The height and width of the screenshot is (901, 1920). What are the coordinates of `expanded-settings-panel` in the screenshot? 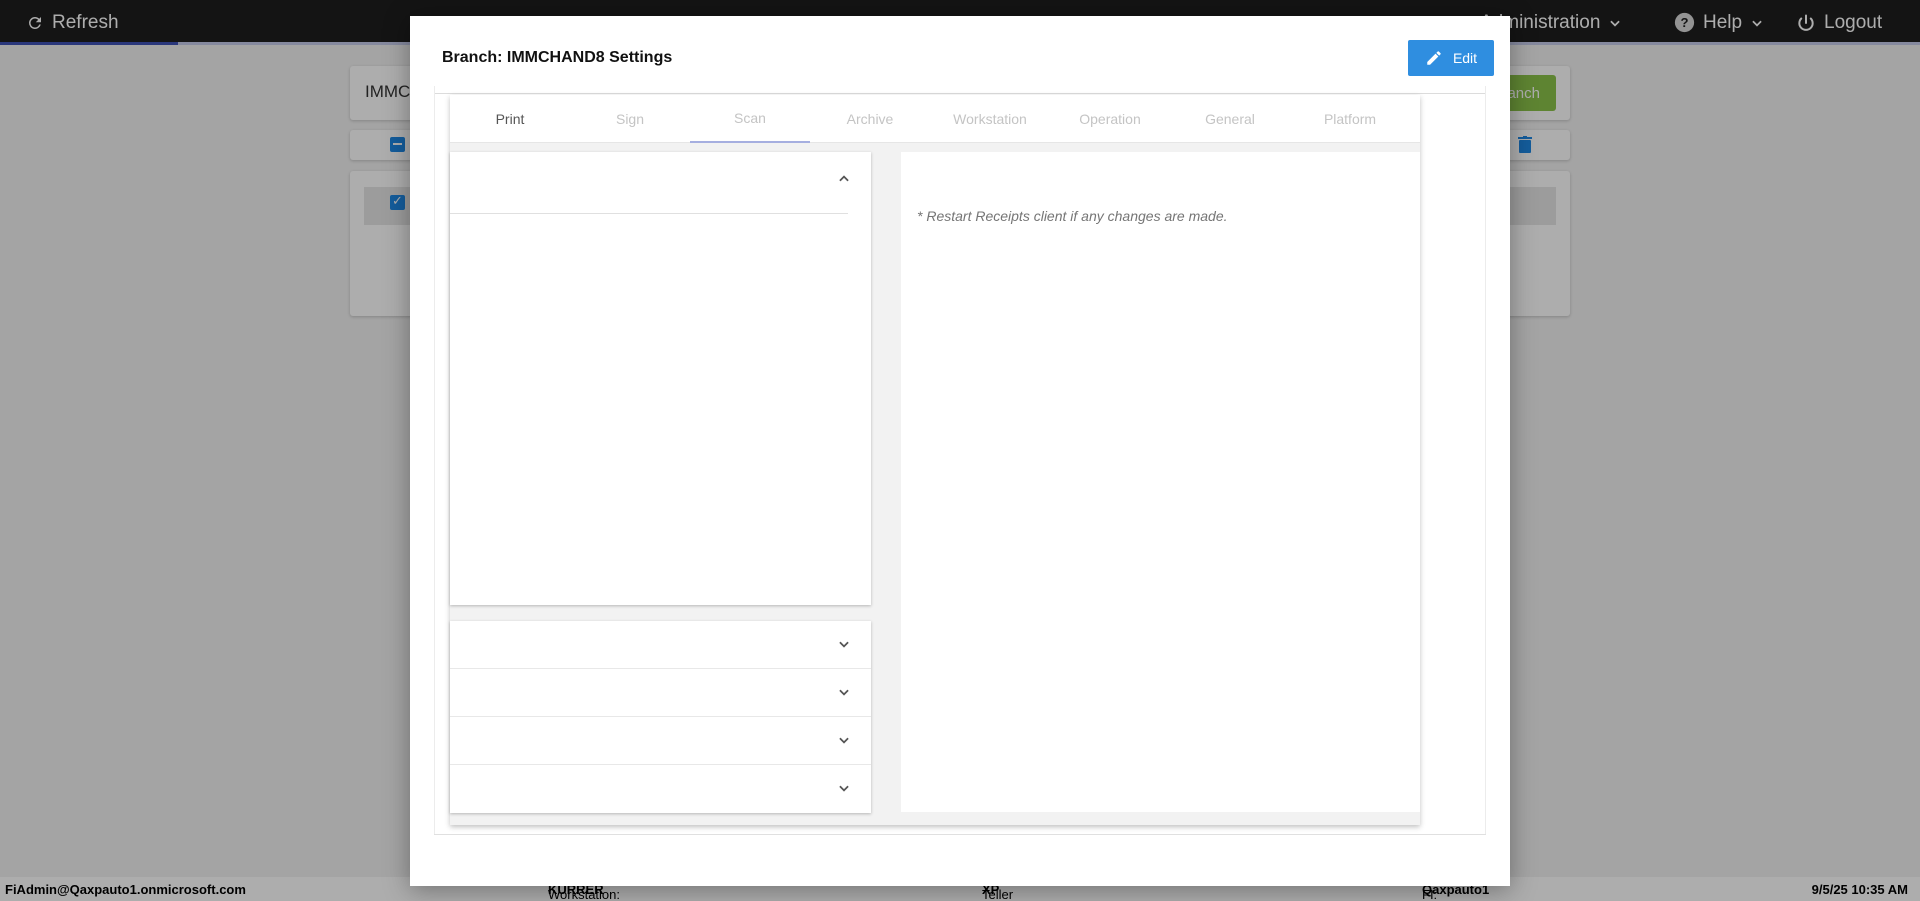 It's located at (660, 378).